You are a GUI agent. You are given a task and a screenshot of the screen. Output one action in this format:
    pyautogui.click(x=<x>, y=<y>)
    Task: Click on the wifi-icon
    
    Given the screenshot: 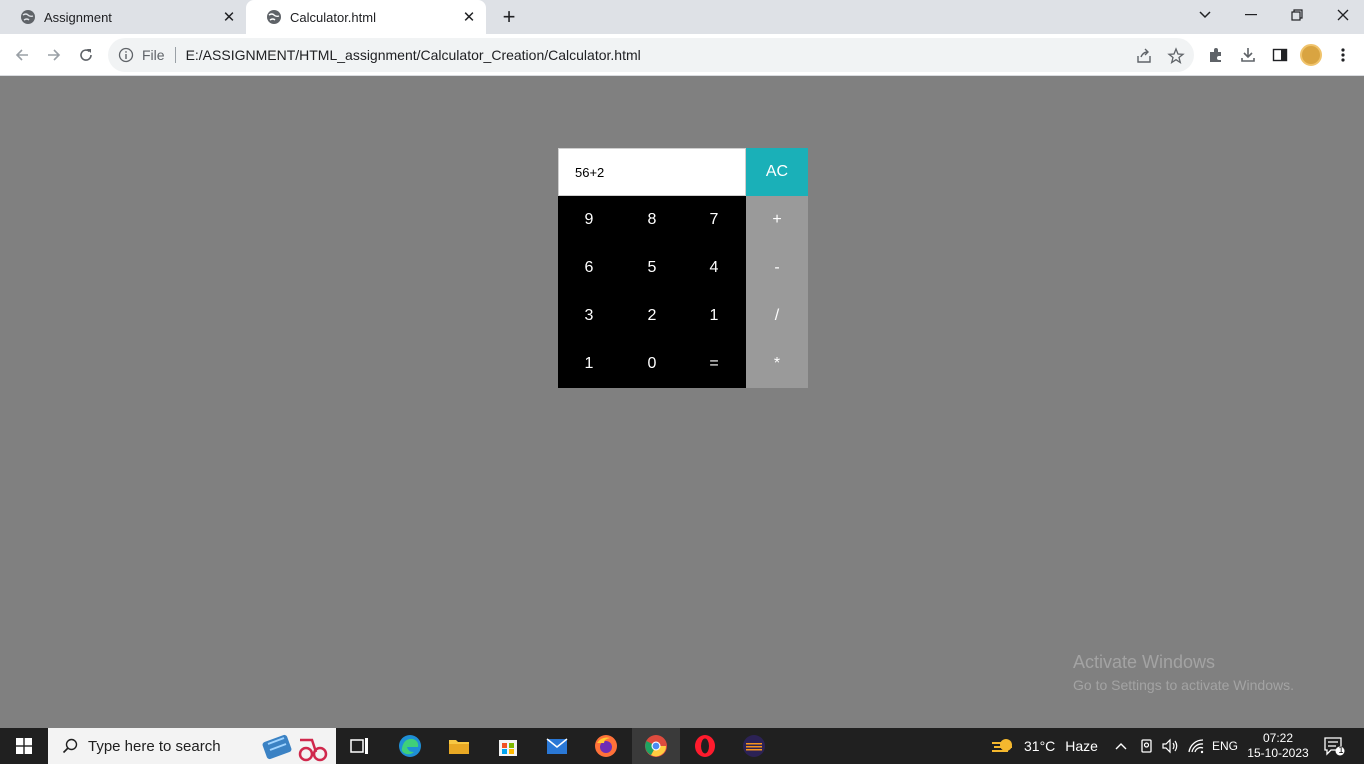 What is the action you would take?
    pyautogui.click(x=1196, y=746)
    